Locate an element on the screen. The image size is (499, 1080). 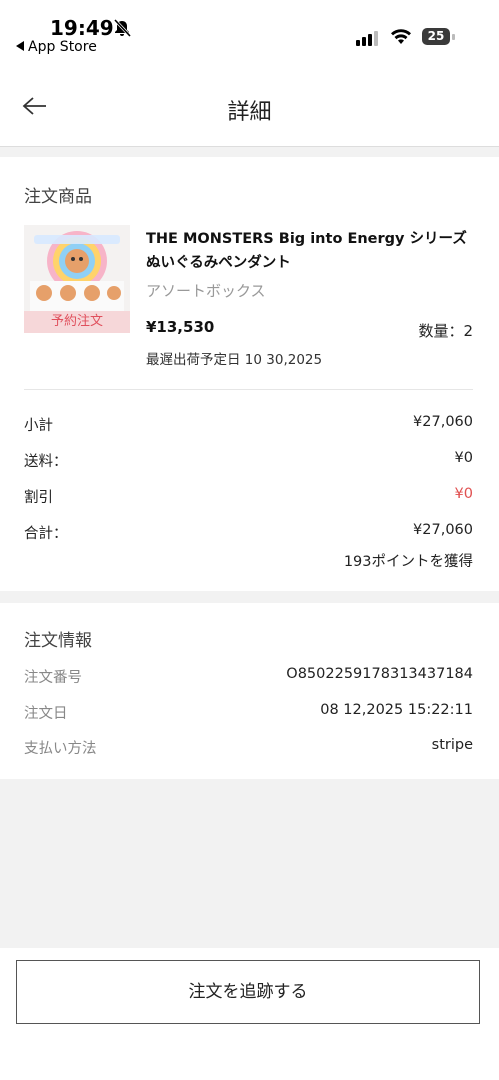
order-items-title: 注文商品 is located at coordinates (58, 197).